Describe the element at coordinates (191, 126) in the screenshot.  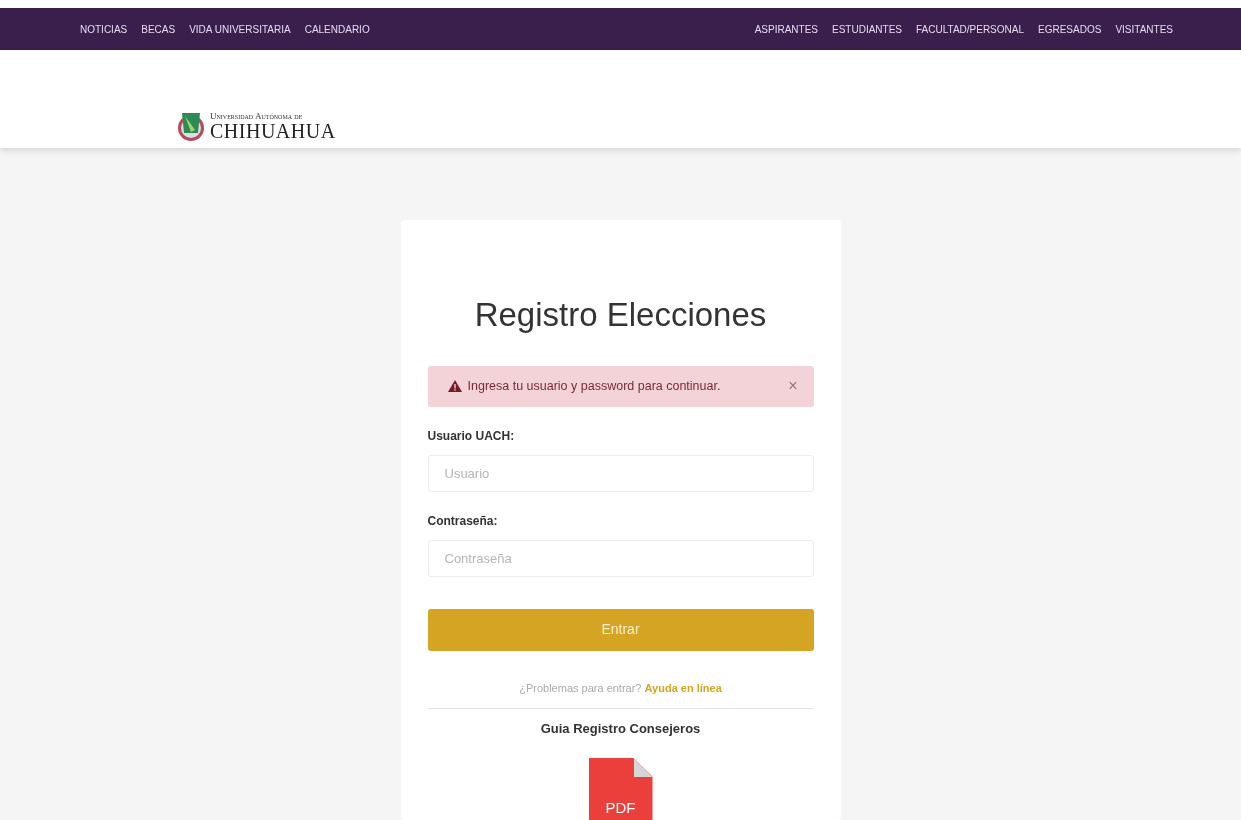
I see `shield-emblem-icon` at that location.